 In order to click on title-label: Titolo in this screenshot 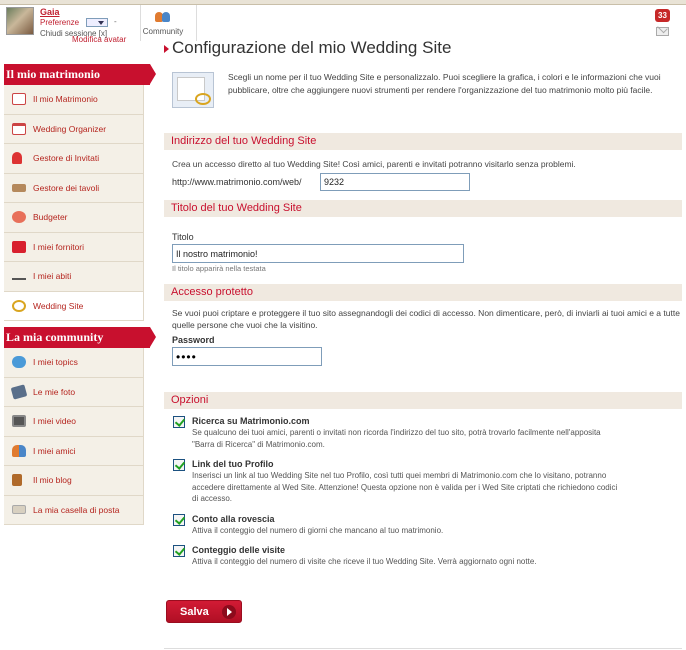, I will do `click(183, 237)`.